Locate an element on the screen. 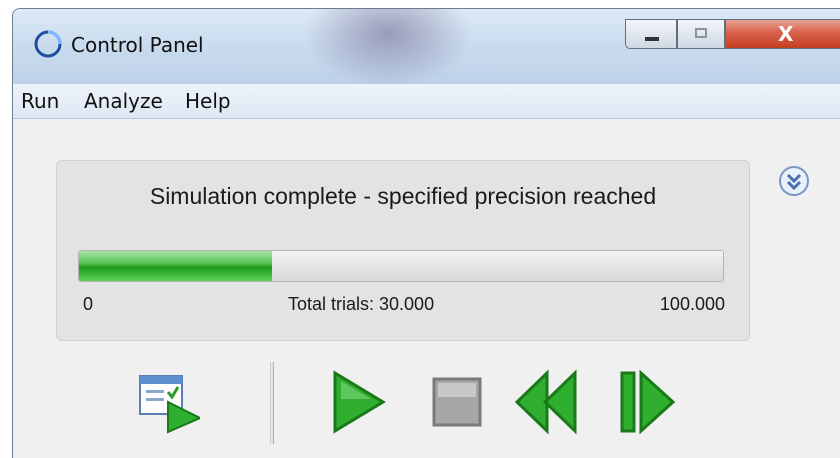 This screenshot has width=840, height=458. minimize-icon is located at coordinates (652, 39).